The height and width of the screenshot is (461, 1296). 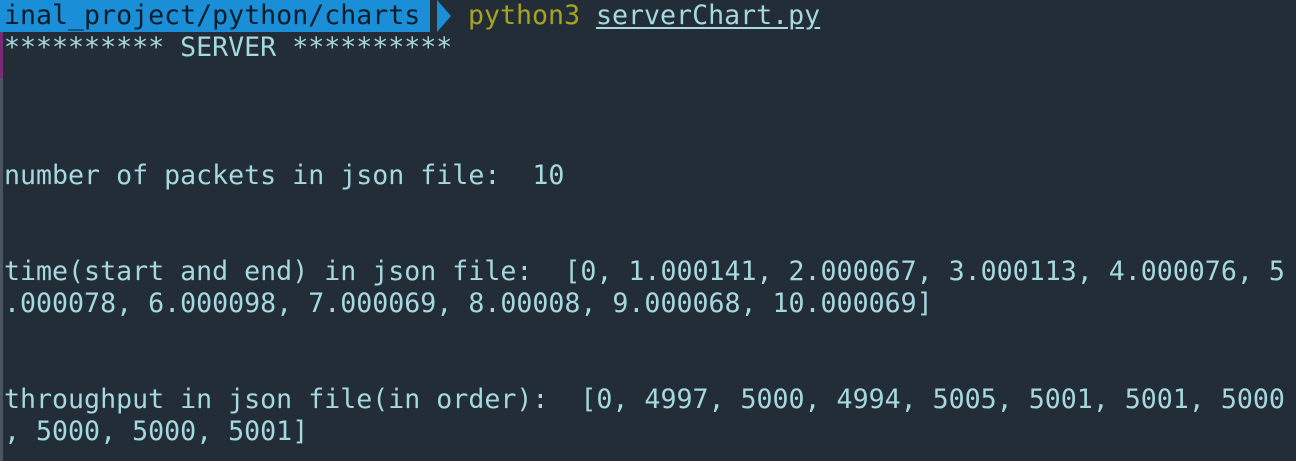 I want to click on packets-count-line: number of packets in json file: 10, so click(x=284, y=175).